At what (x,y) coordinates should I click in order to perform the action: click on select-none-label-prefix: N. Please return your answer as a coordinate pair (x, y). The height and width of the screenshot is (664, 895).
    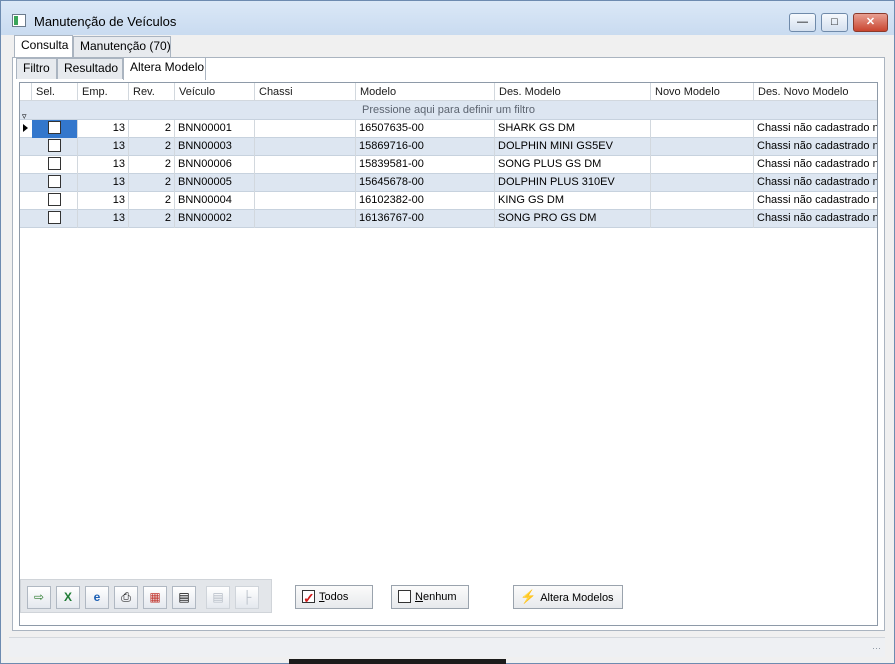
    Looking at the image, I should click on (419, 597).